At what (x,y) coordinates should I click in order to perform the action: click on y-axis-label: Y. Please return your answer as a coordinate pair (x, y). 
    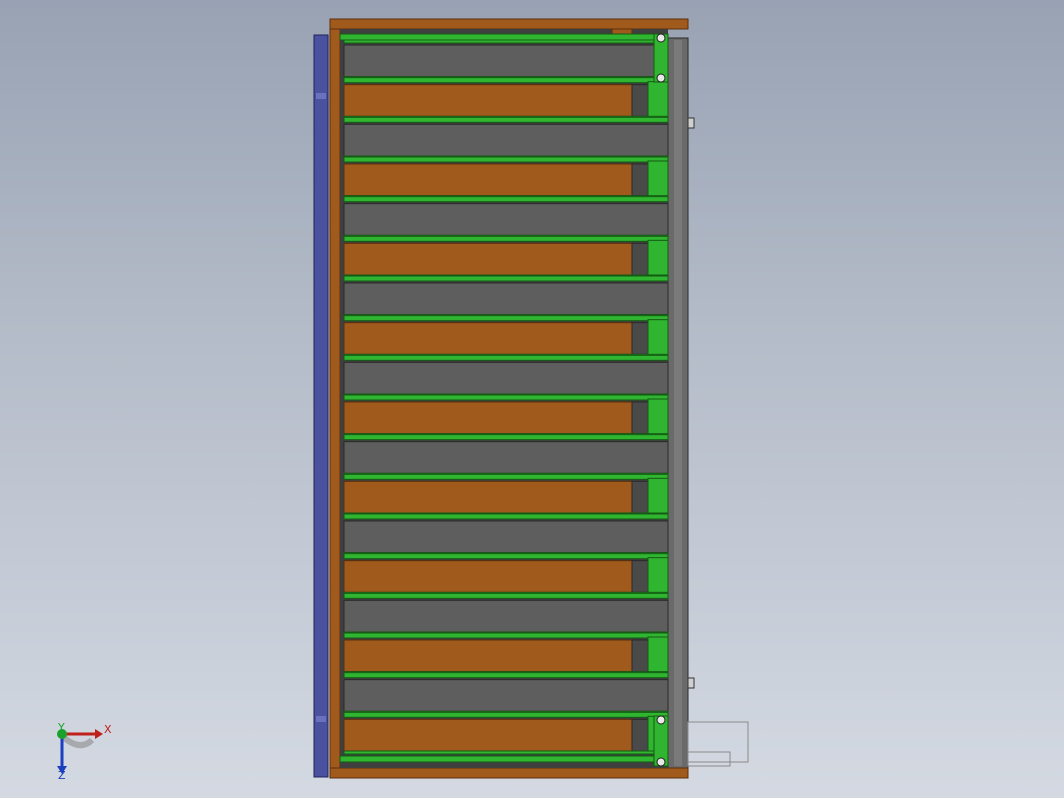
    Looking at the image, I should click on (61, 727).